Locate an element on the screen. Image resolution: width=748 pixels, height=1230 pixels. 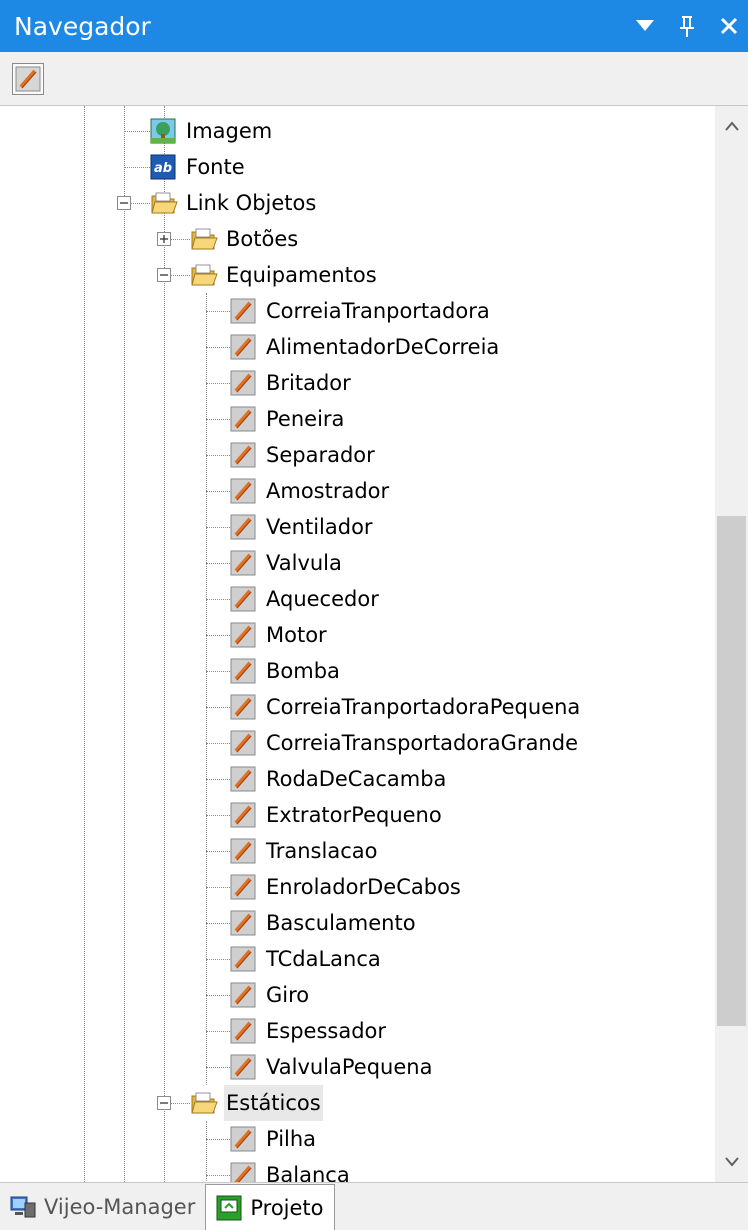
scroll-down-button is located at coordinates (731, 1162).